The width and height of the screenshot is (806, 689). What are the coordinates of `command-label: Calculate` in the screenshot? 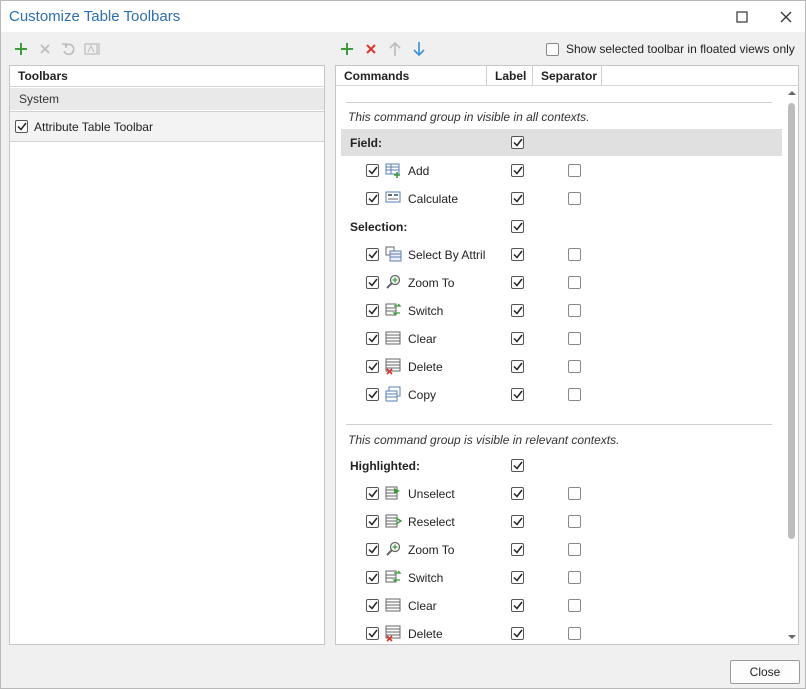 It's located at (433, 199).